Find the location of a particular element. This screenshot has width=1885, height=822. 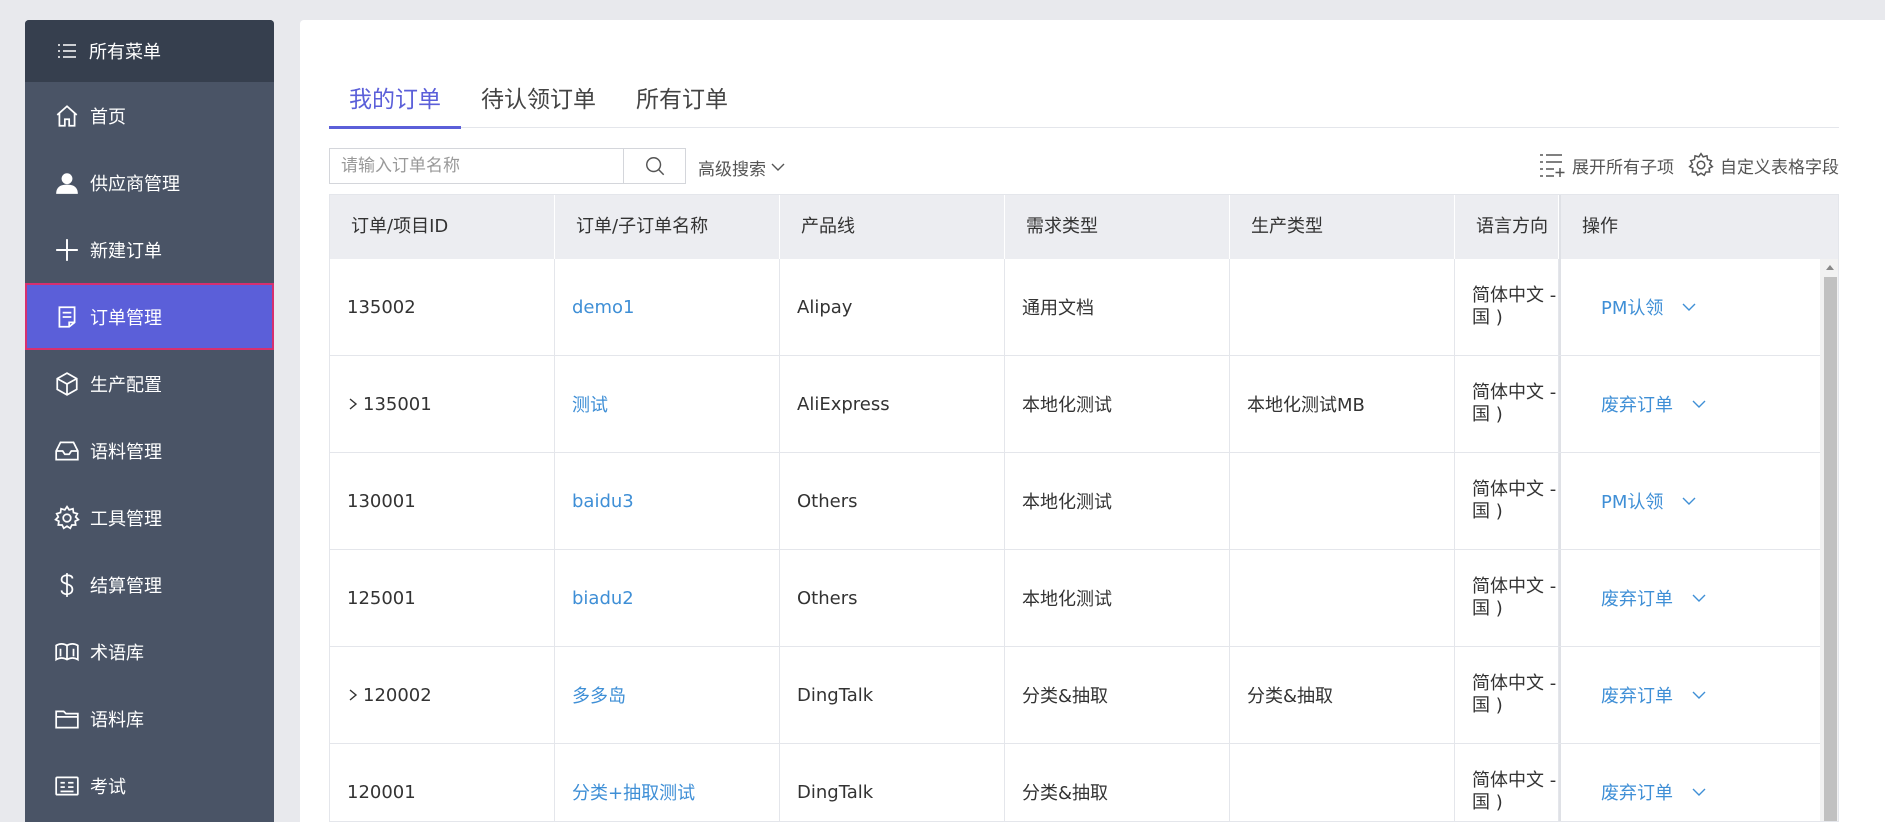

sidebar-item-corpus-management: 语料管理 is located at coordinates (149, 450).